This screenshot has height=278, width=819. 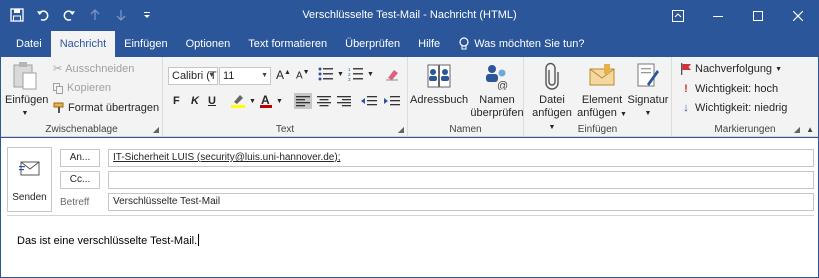 What do you see at coordinates (810, 129) in the screenshot?
I see `collapse-ribbon-icon: ▲` at bounding box center [810, 129].